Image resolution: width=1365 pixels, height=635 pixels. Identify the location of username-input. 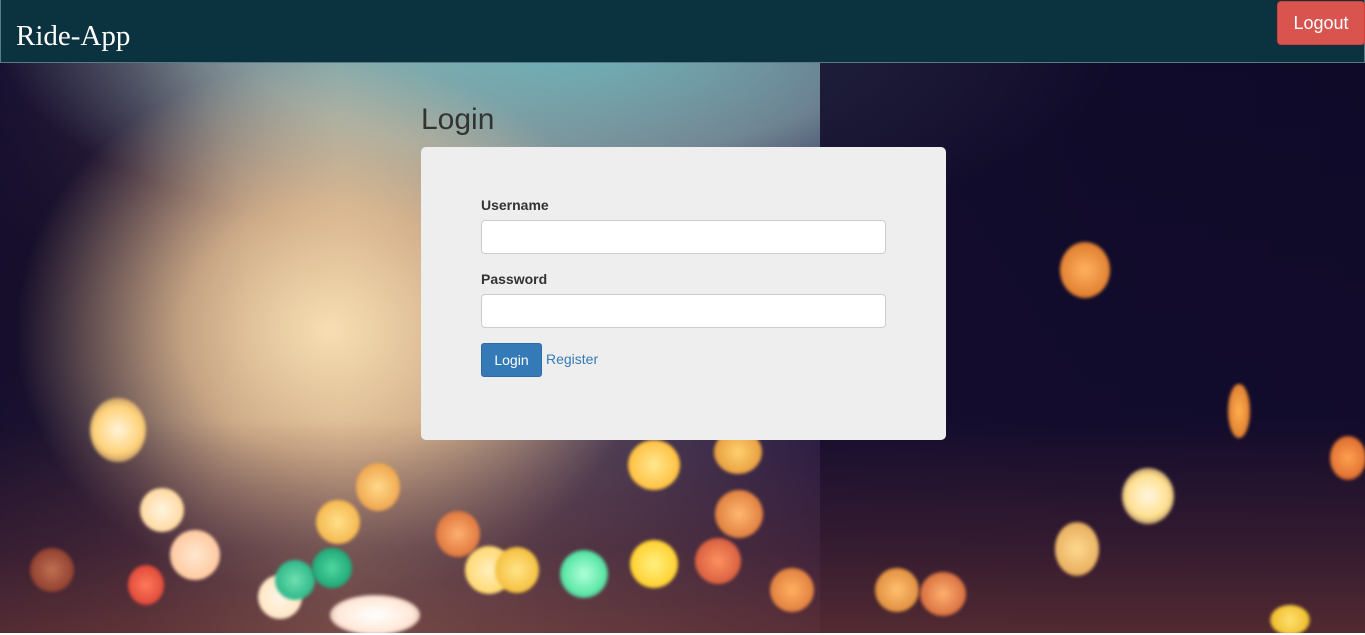
(683, 237).